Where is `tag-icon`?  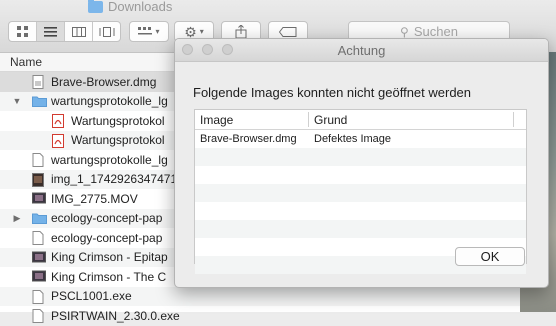
tag-icon is located at coordinates (288, 31).